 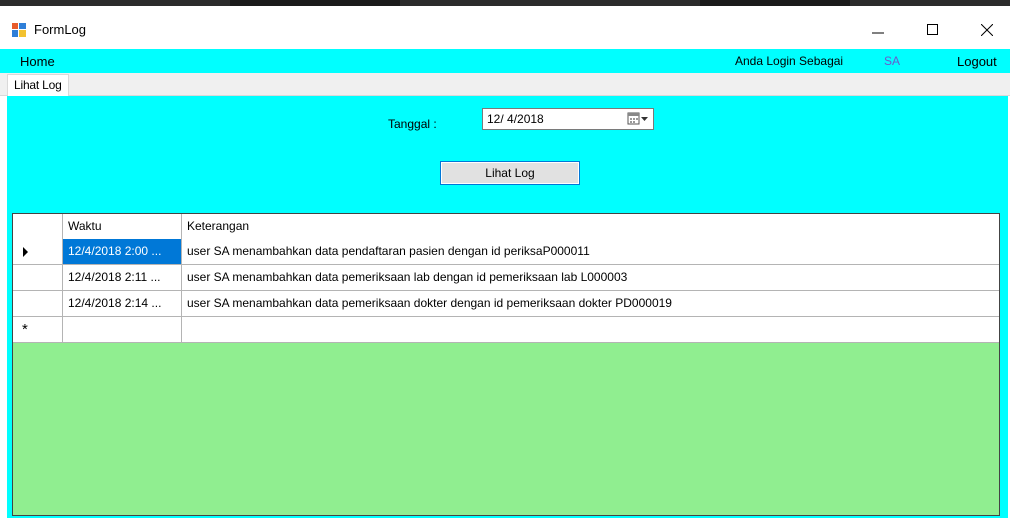 What do you see at coordinates (38, 330) in the screenshot?
I see `row-header: *` at bounding box center [38, 330].